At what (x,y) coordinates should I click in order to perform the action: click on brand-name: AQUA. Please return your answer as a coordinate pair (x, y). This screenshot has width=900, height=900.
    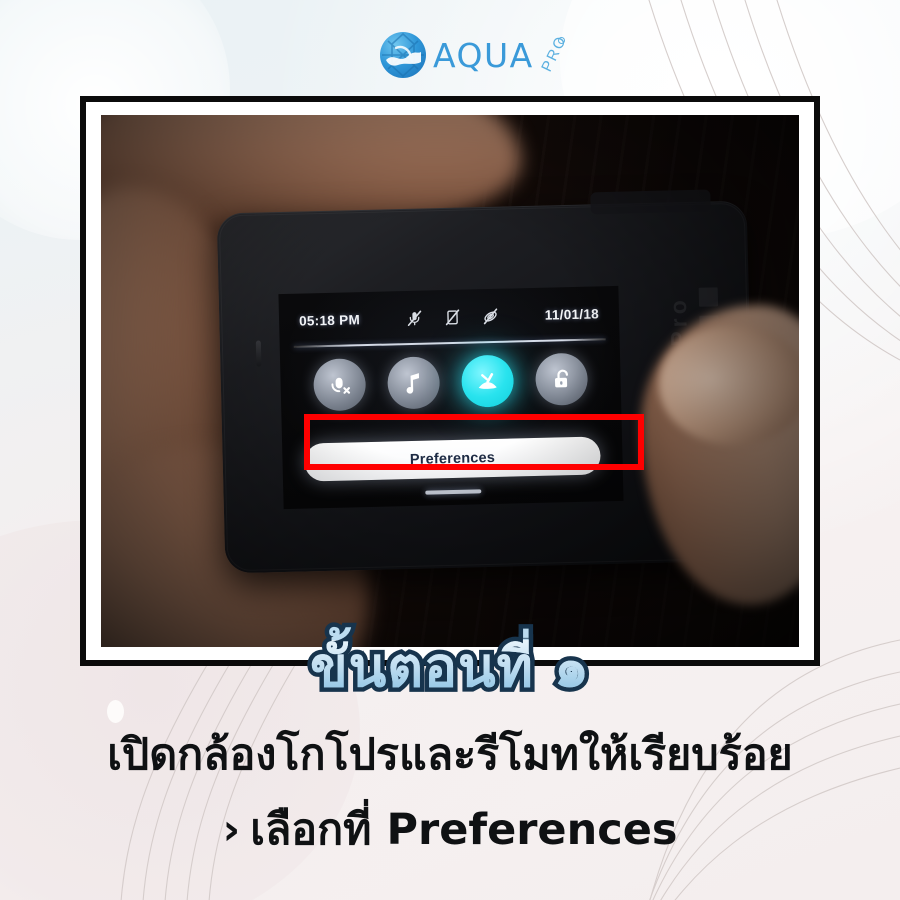
    Looking at the image, I should click on (483, 55).